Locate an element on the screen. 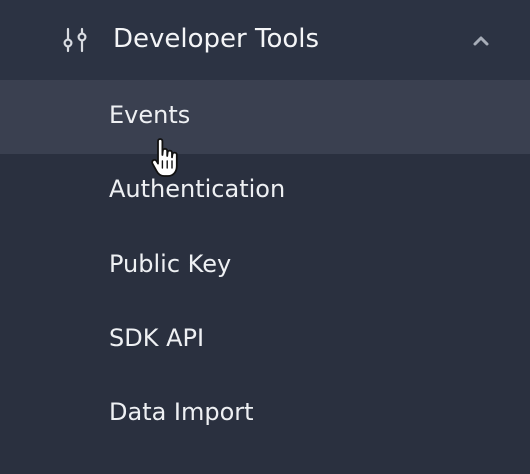 The width and height of the screenshot is (530, 474). nav-item-label: Data Import is located at coordinates (181, 412).